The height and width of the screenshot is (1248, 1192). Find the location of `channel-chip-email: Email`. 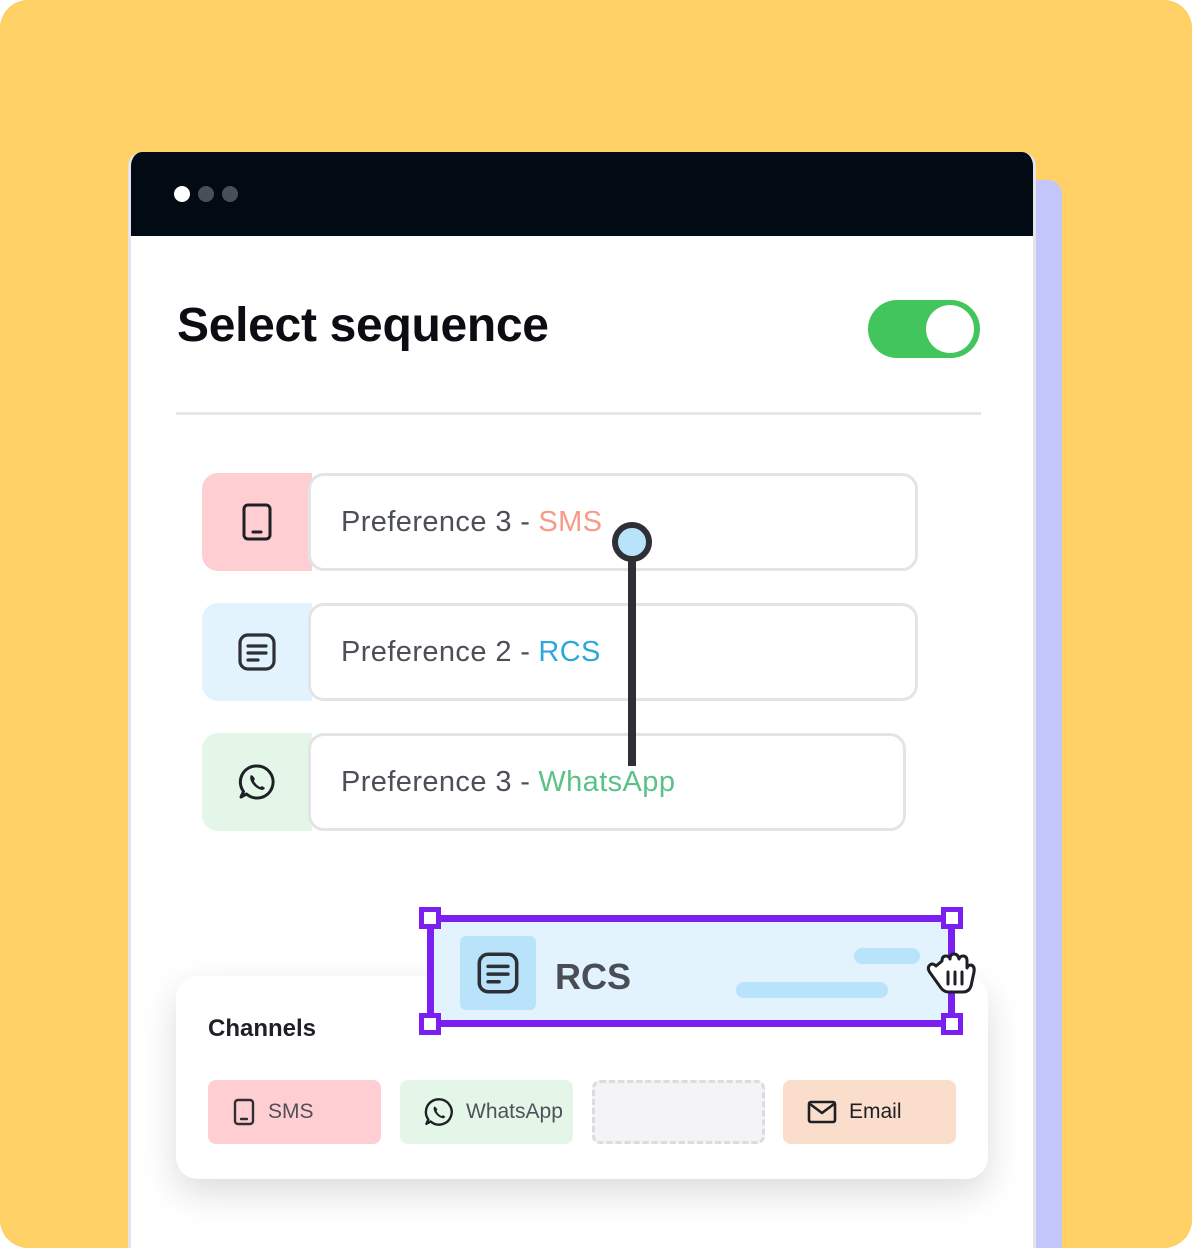

channel-chip-email: Email is located at coordinates (869, 1112).